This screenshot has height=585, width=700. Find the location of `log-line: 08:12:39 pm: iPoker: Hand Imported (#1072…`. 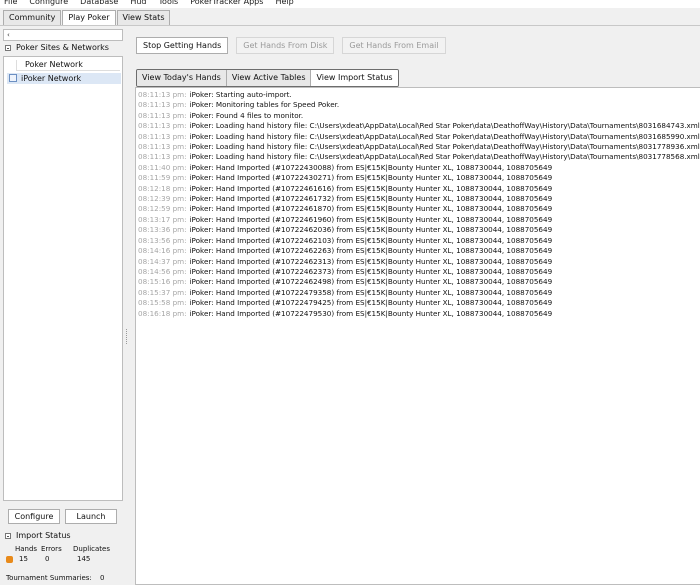

log-line: 08:12:39 pm: iPoker: Hand Imported (#1072… is located at coordinates (419, 199).